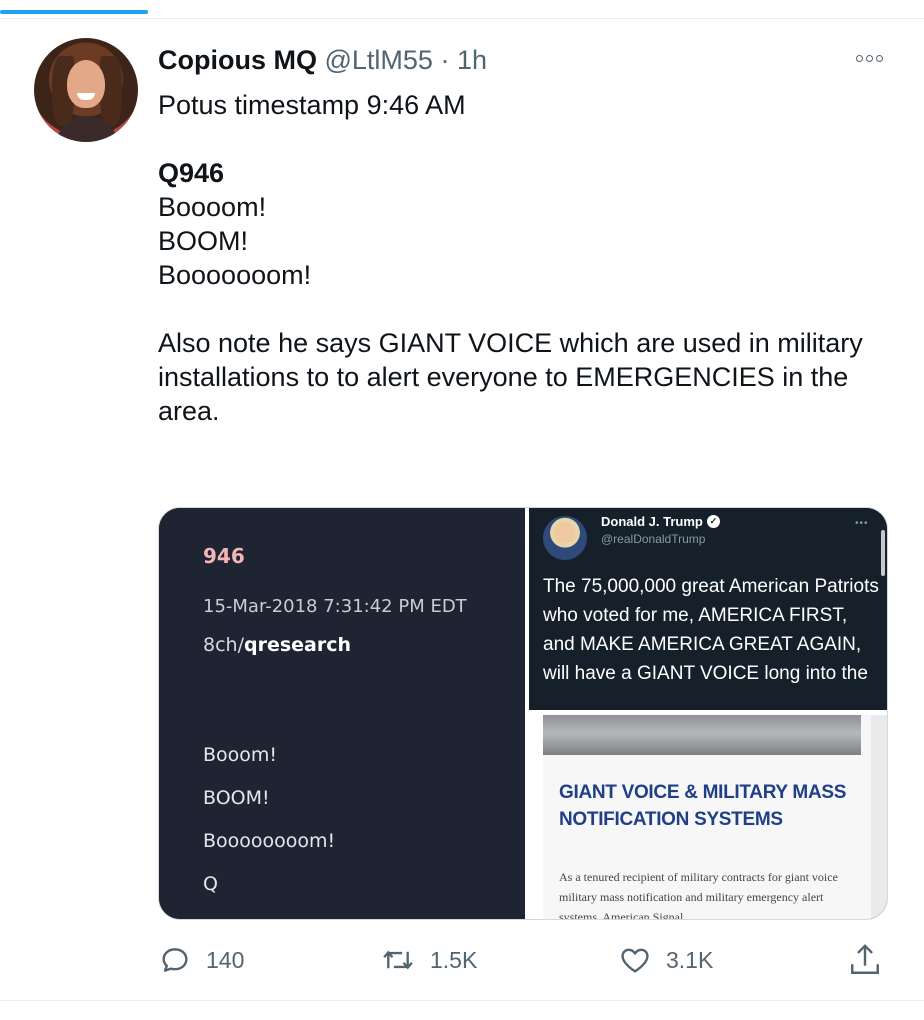 The image size is (924, 1020). I want to click on top-tab-bar, so click(462, 9).